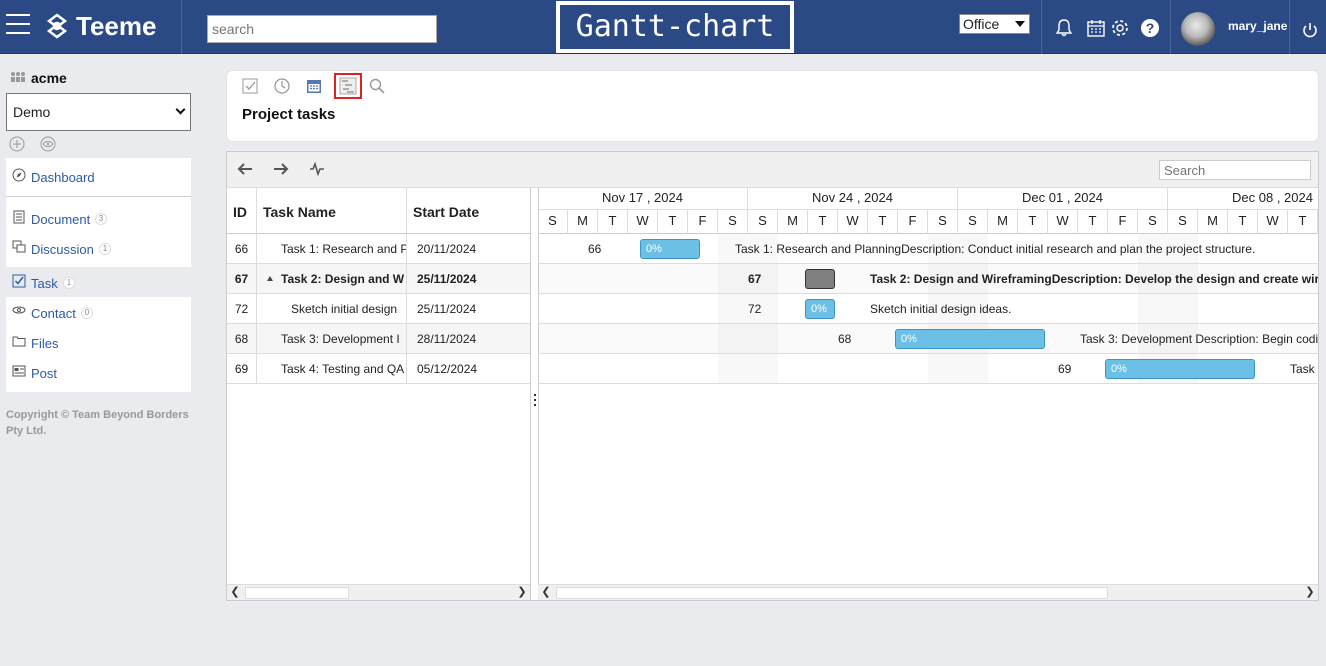 This screenshot has height=666, width=1326. I want to click on week-header: Dec 01 , 2024, so click(1063, 199).